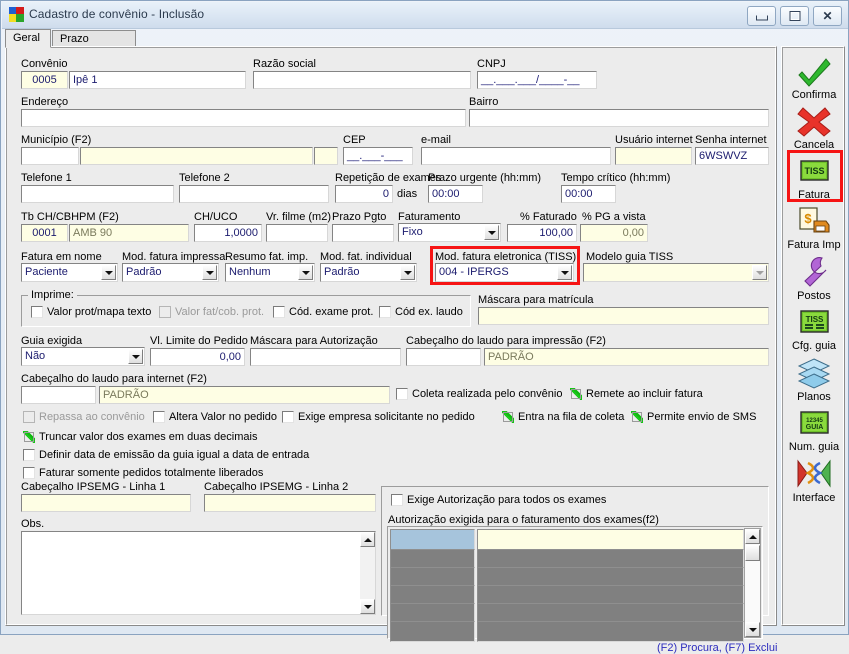 Image resolution: width=849 pixels, height=654 pixels. What do you see at coordinates (56, 140) in the screenshot?
I see `label-municipio: Município (F2)` at bounding box center [56, 140].